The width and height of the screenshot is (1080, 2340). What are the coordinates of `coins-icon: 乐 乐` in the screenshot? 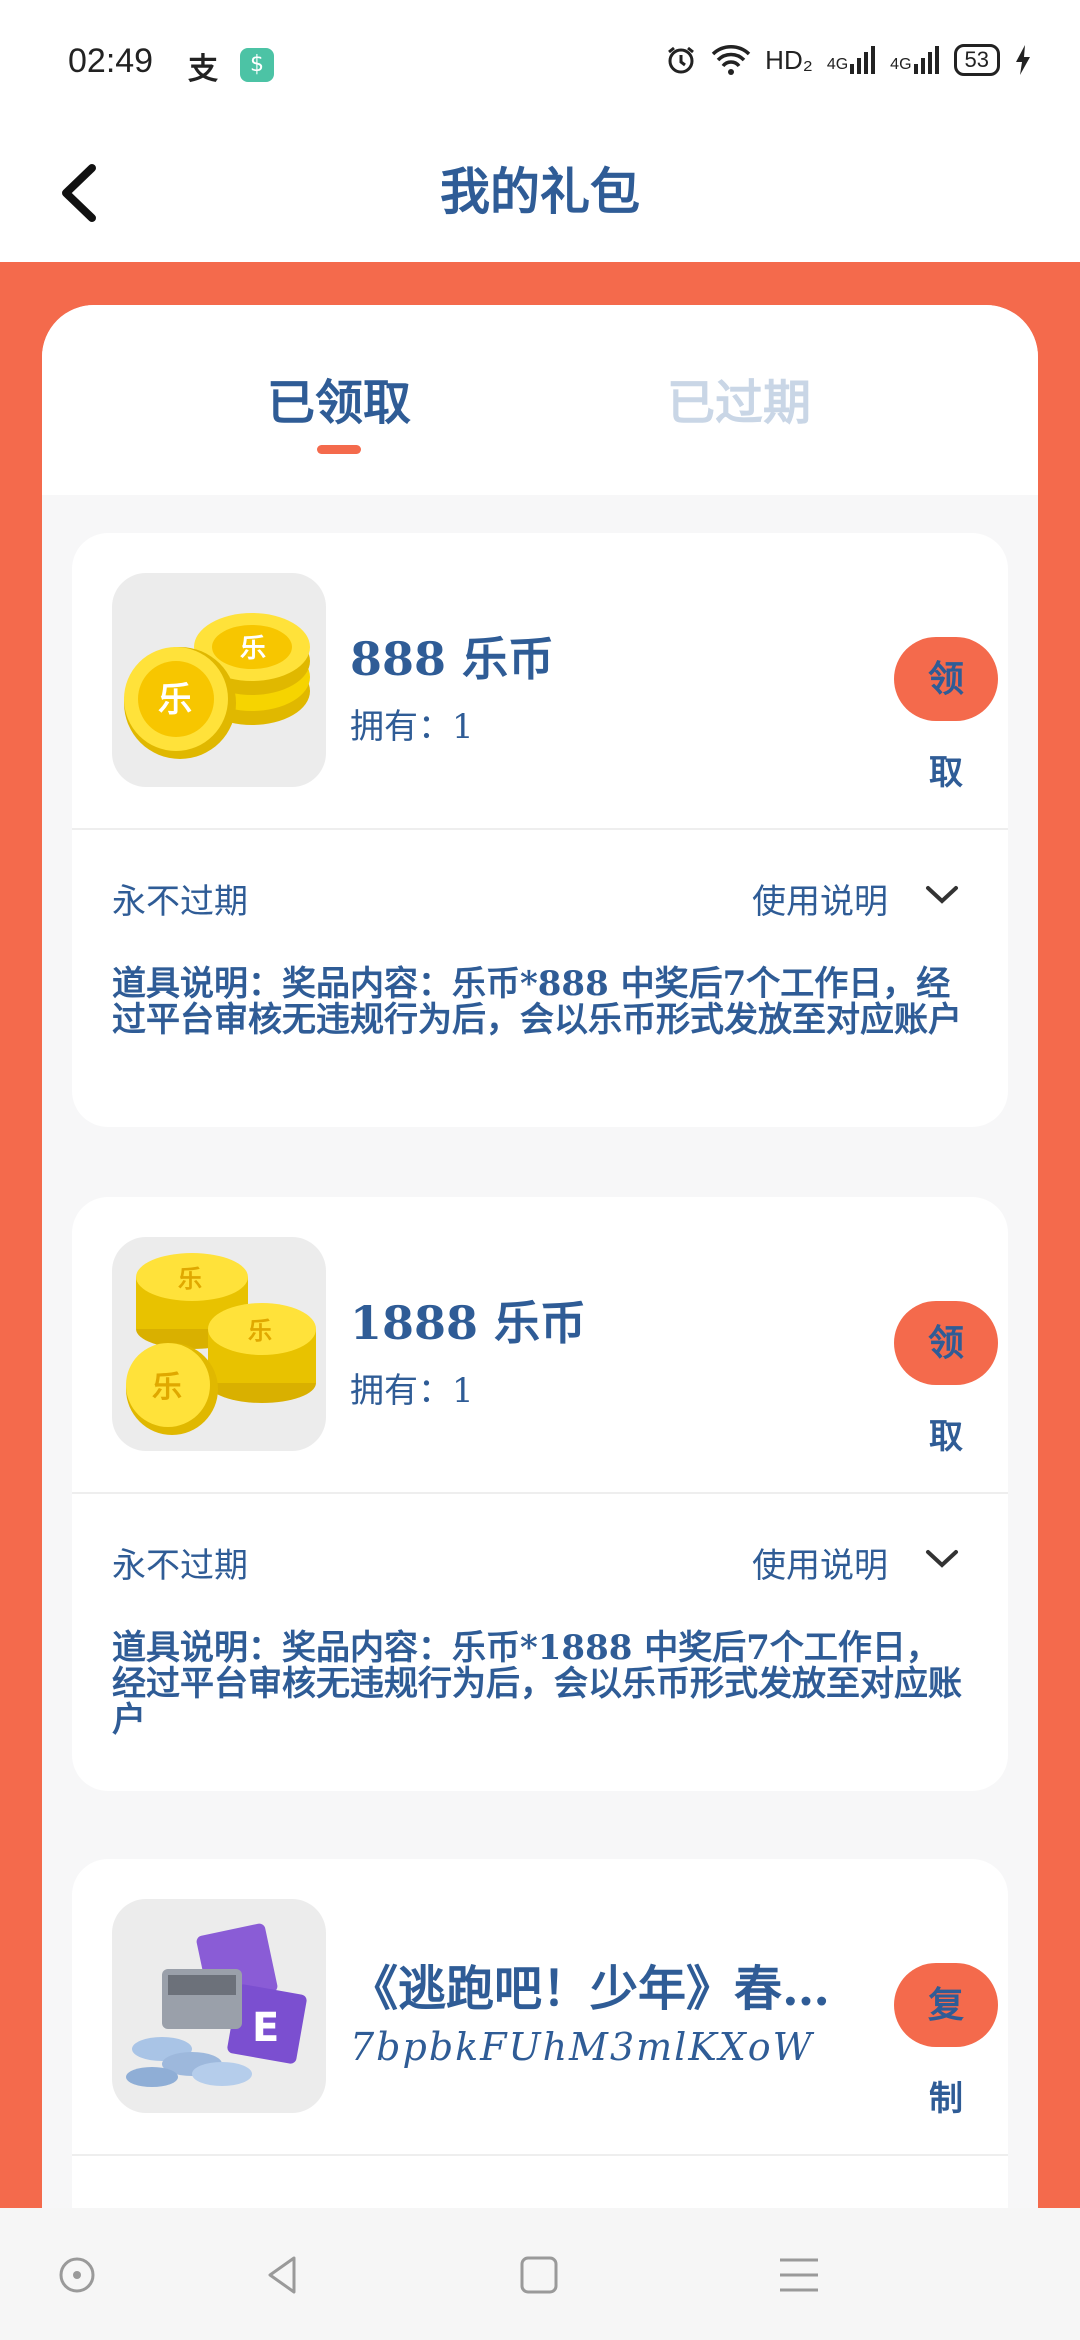 It's located at (219, 680).